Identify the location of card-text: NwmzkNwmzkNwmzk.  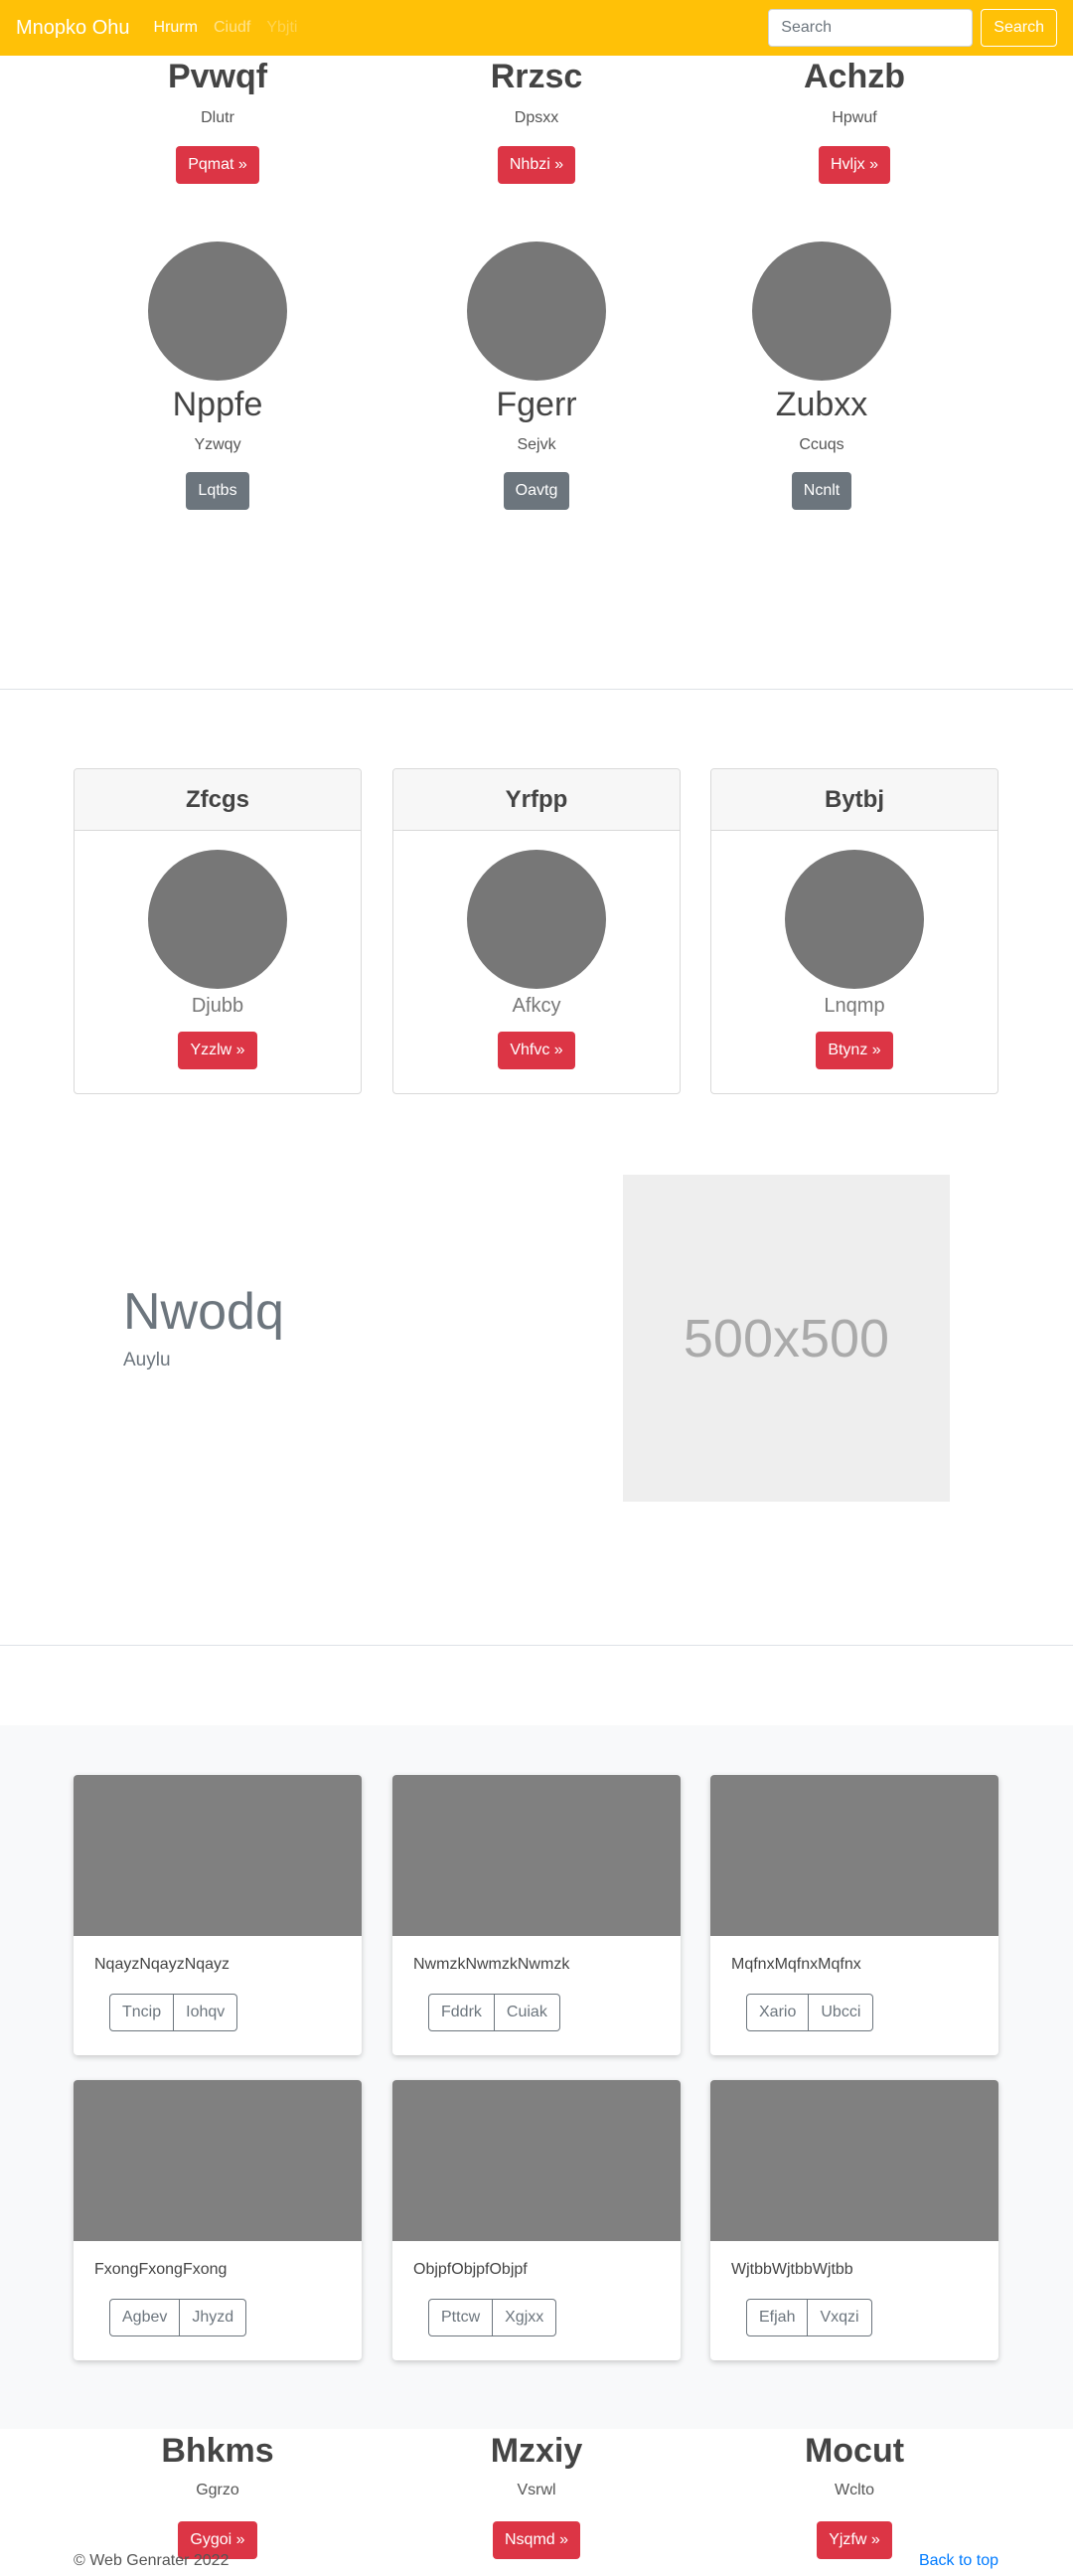
(491, 1964).